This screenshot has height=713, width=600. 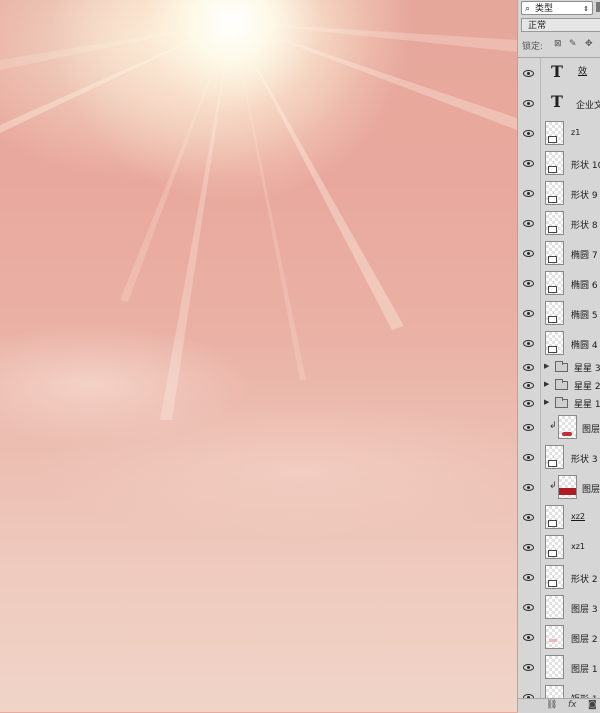 What do you see at coordinates (559, 193) in the screenshot?
I see `layer-row: 形状 9` at bounding box center [559, 193].